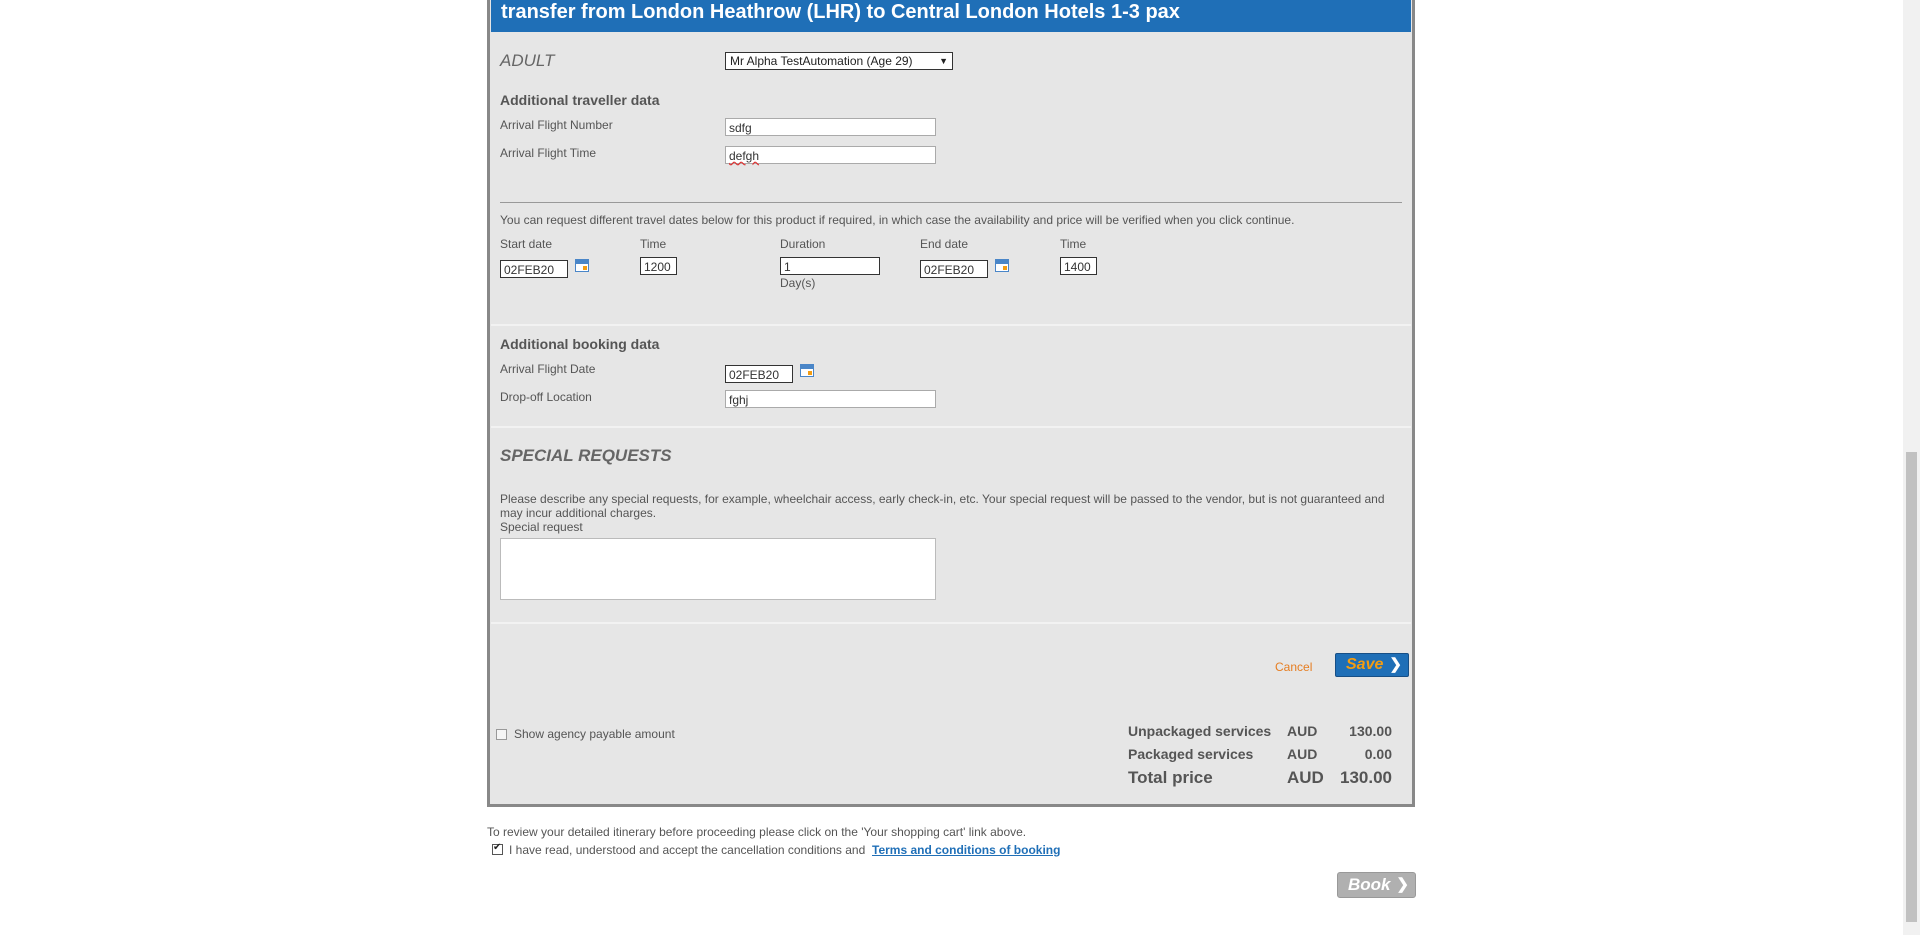 This screenshot has width=1920, height=935. What do you see at coordinates (653, 244) in the screenshot?
I see `start-time-label: Time` at bounding box center [653, 244].